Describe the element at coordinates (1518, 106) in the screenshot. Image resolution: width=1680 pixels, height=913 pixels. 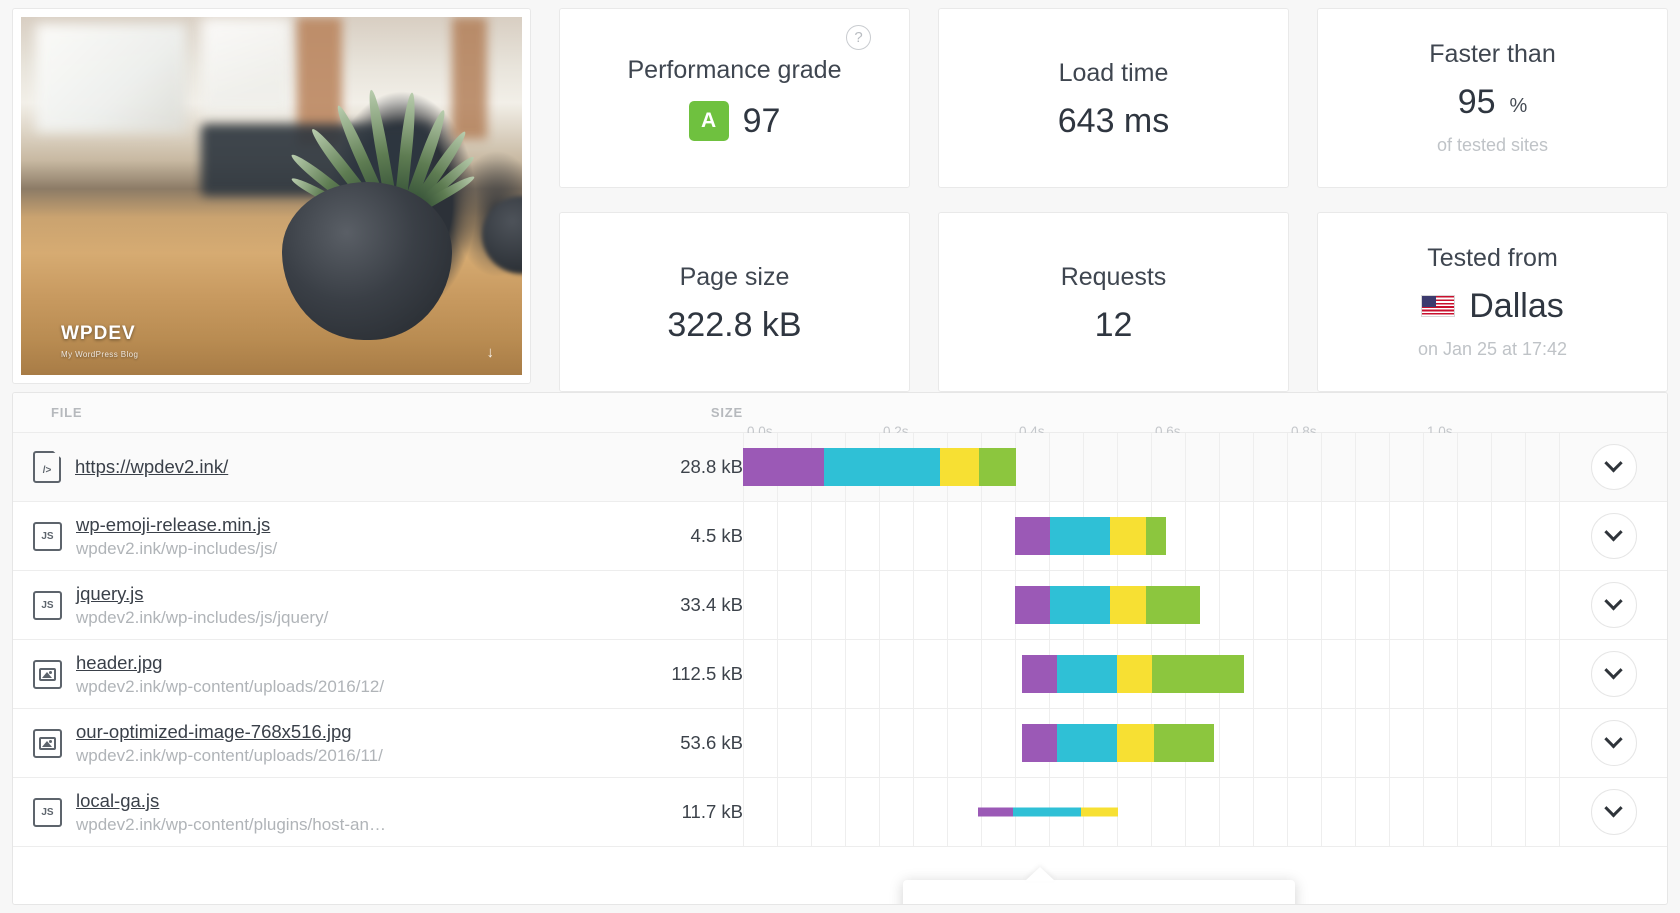
I see `percent-unit: %` at that location.